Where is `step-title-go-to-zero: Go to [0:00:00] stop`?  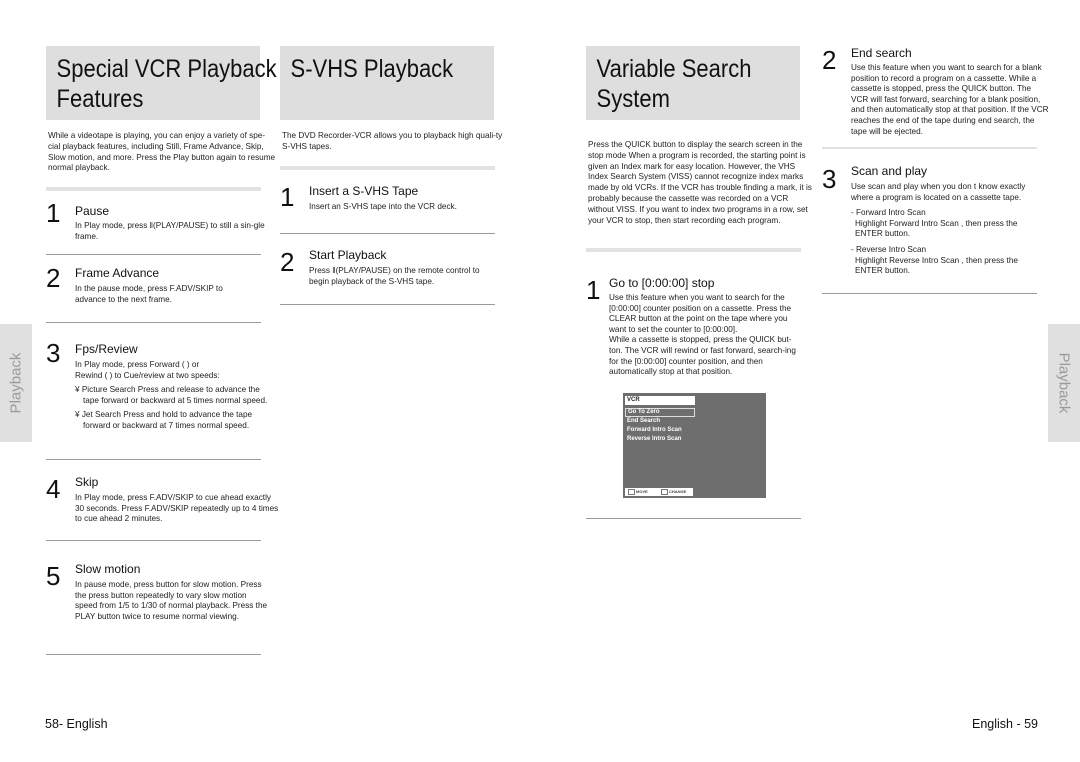 step-title-go-to-zero: Go to [0:00:00] stop is located at coordinates (662, 283).